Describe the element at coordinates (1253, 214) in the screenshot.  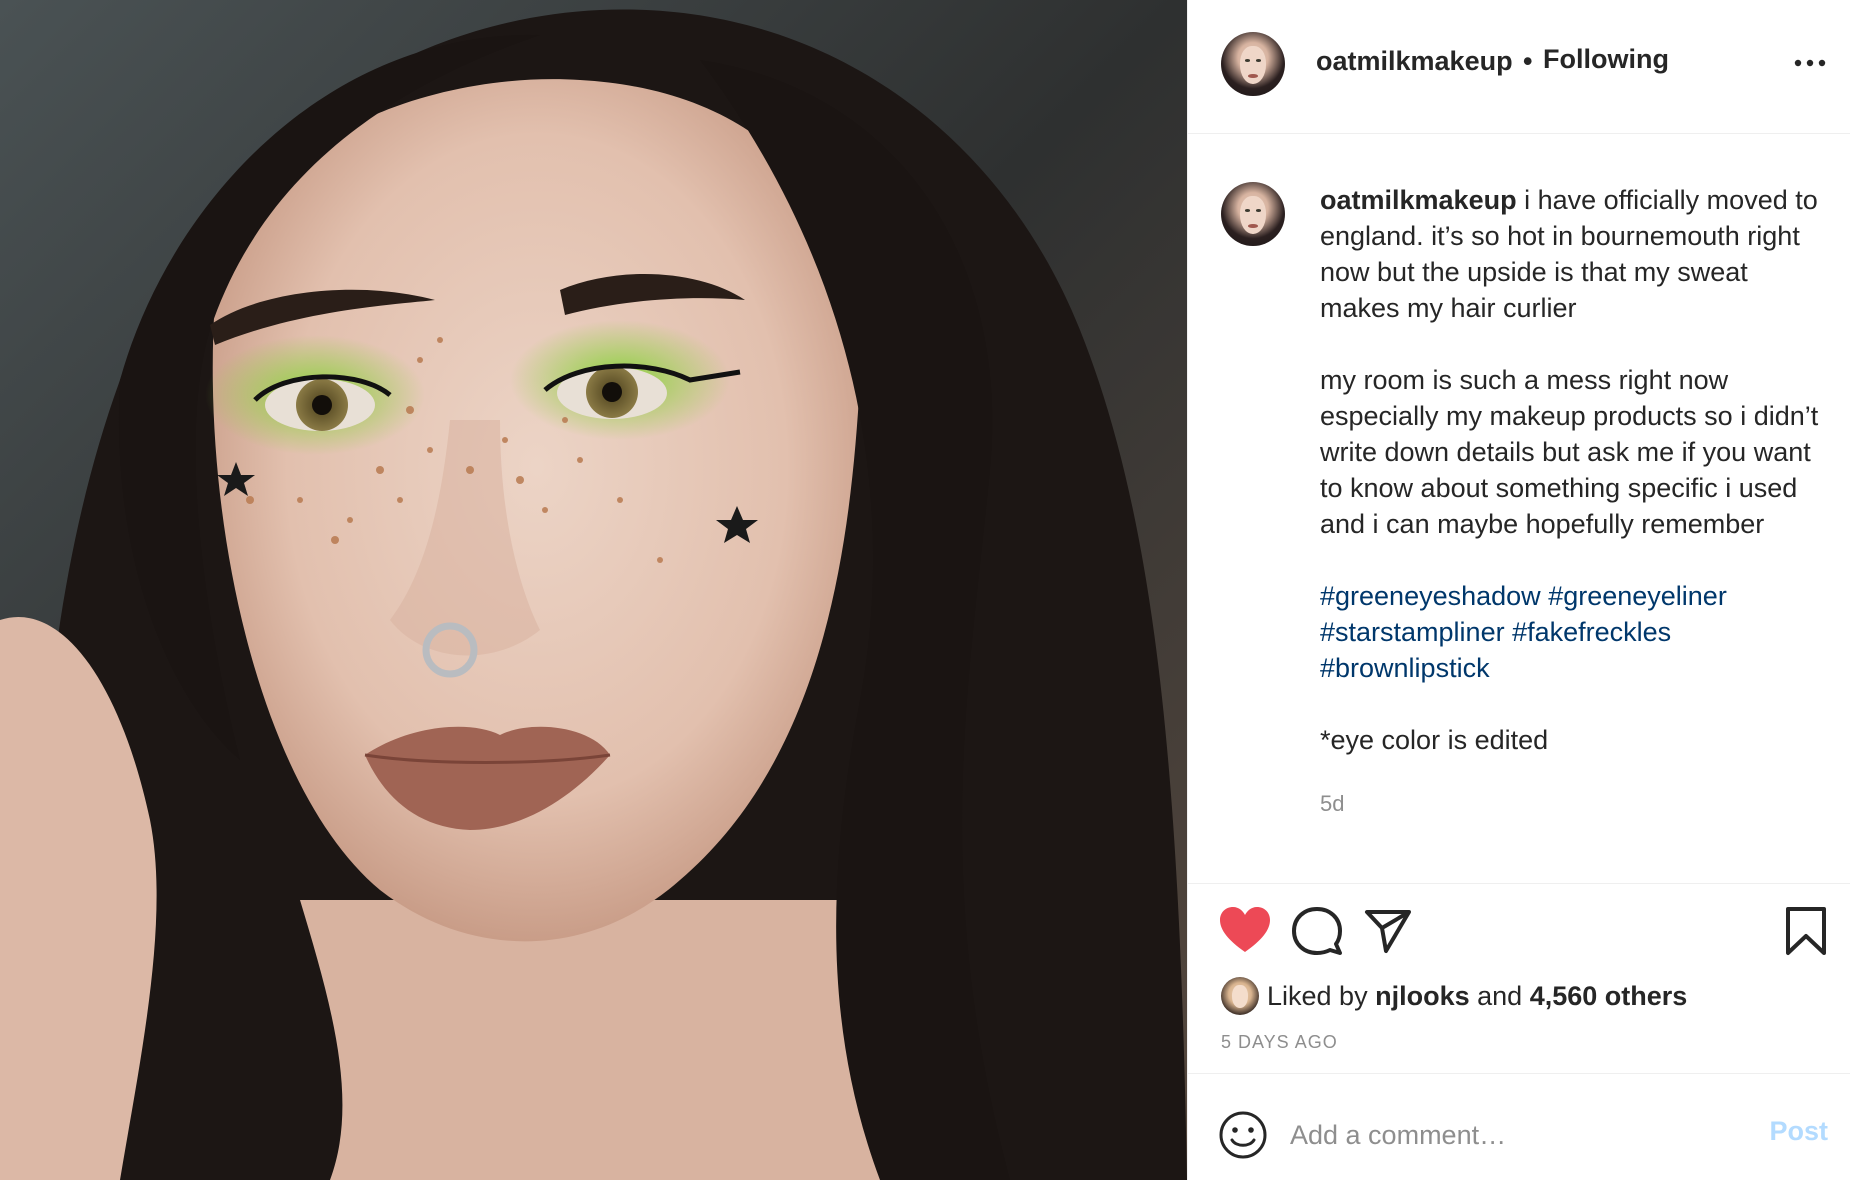
I see `caption-author-avatar` at that location.